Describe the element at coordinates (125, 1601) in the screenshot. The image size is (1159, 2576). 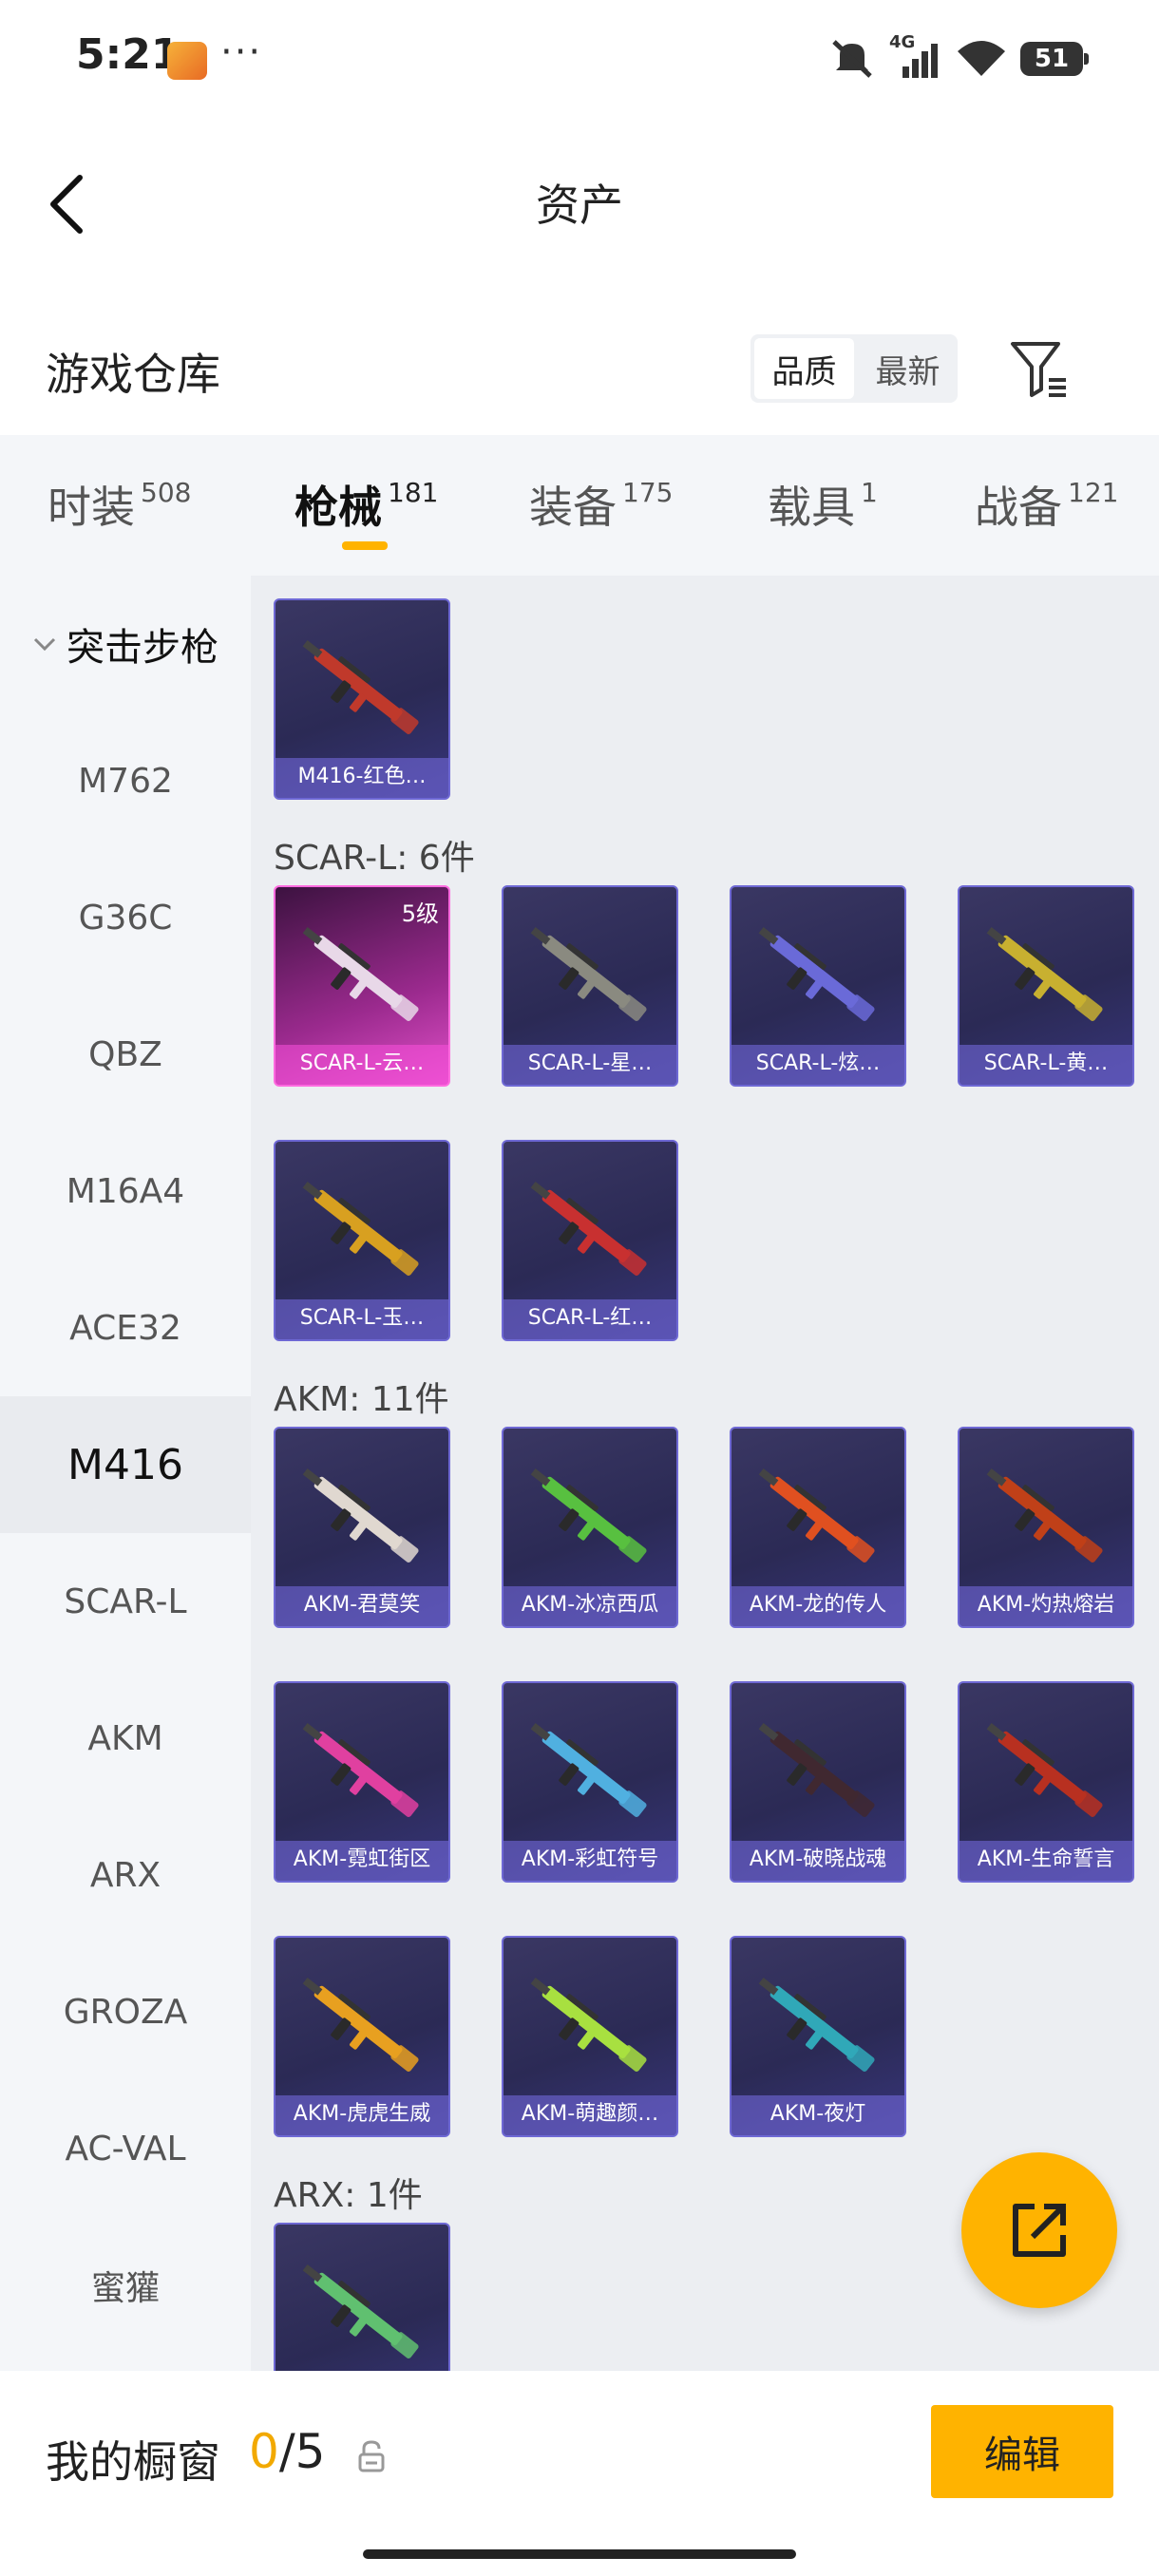
I see `sidebar-item: SCAR-L` at that location.